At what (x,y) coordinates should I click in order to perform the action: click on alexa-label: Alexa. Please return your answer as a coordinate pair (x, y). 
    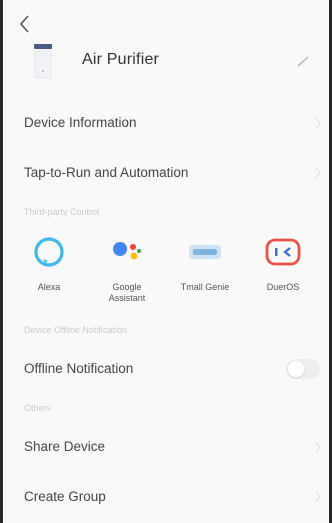
    Looking at the image, I should click on (49, 287).